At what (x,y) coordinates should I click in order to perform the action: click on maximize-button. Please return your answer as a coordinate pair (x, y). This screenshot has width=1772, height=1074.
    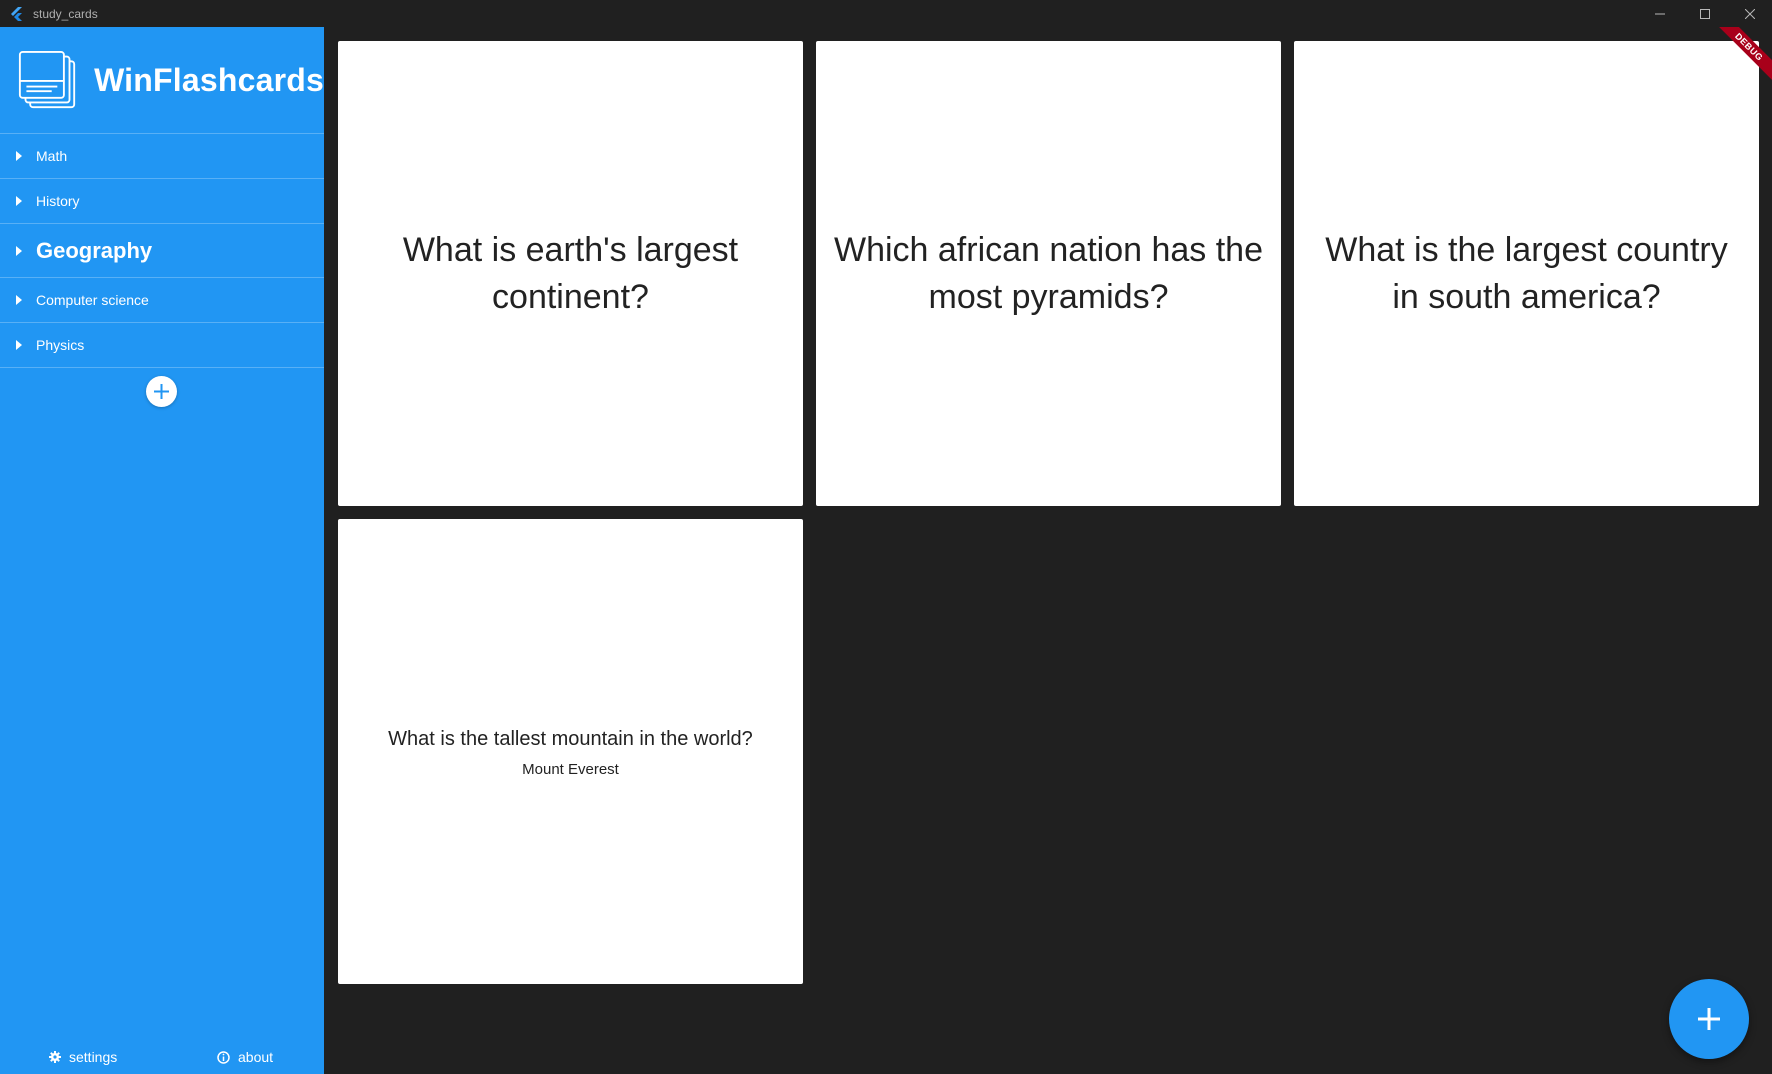
    Looking at the image, I should click on (1704, 13).